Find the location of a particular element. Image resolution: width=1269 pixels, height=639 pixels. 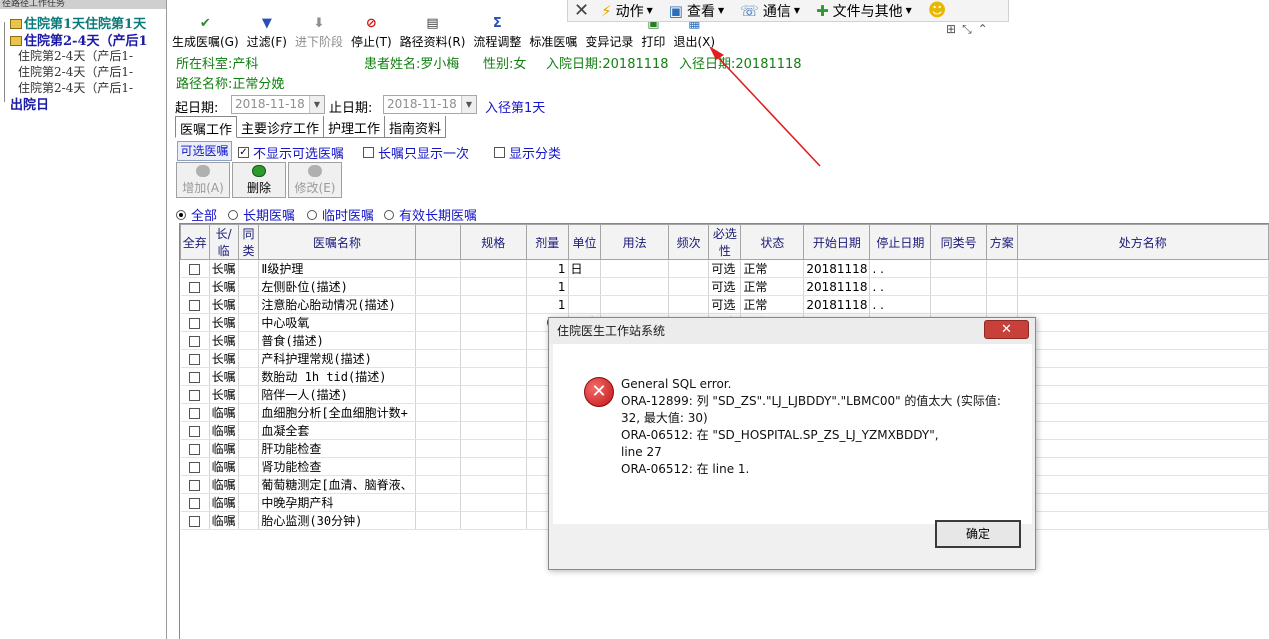

grid-header-cell: 单位 is located at coordinates (584, 242).